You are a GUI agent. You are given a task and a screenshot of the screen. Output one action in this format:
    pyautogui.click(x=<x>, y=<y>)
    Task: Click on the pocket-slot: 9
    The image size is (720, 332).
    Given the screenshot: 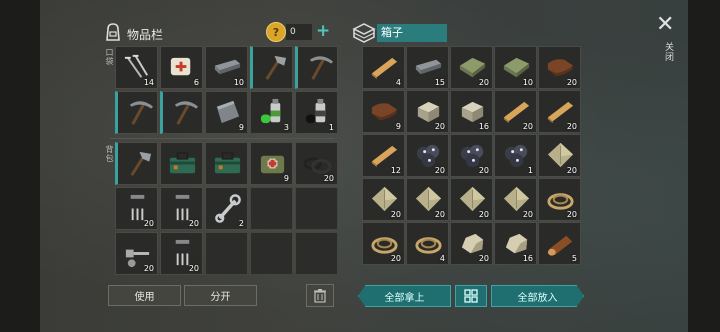 What is the action you would take?
    pyautogui.click(x=226, y=112)
    